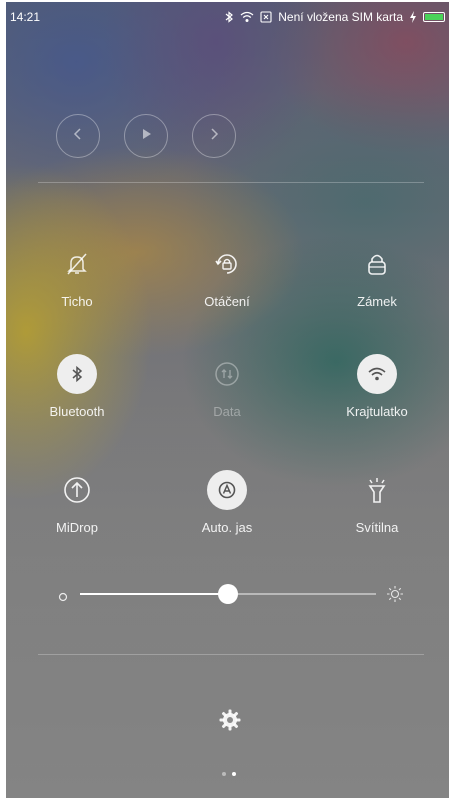 This screenshot has height=802, width=452. I want to click on brightness-slider, so click(229, 594).